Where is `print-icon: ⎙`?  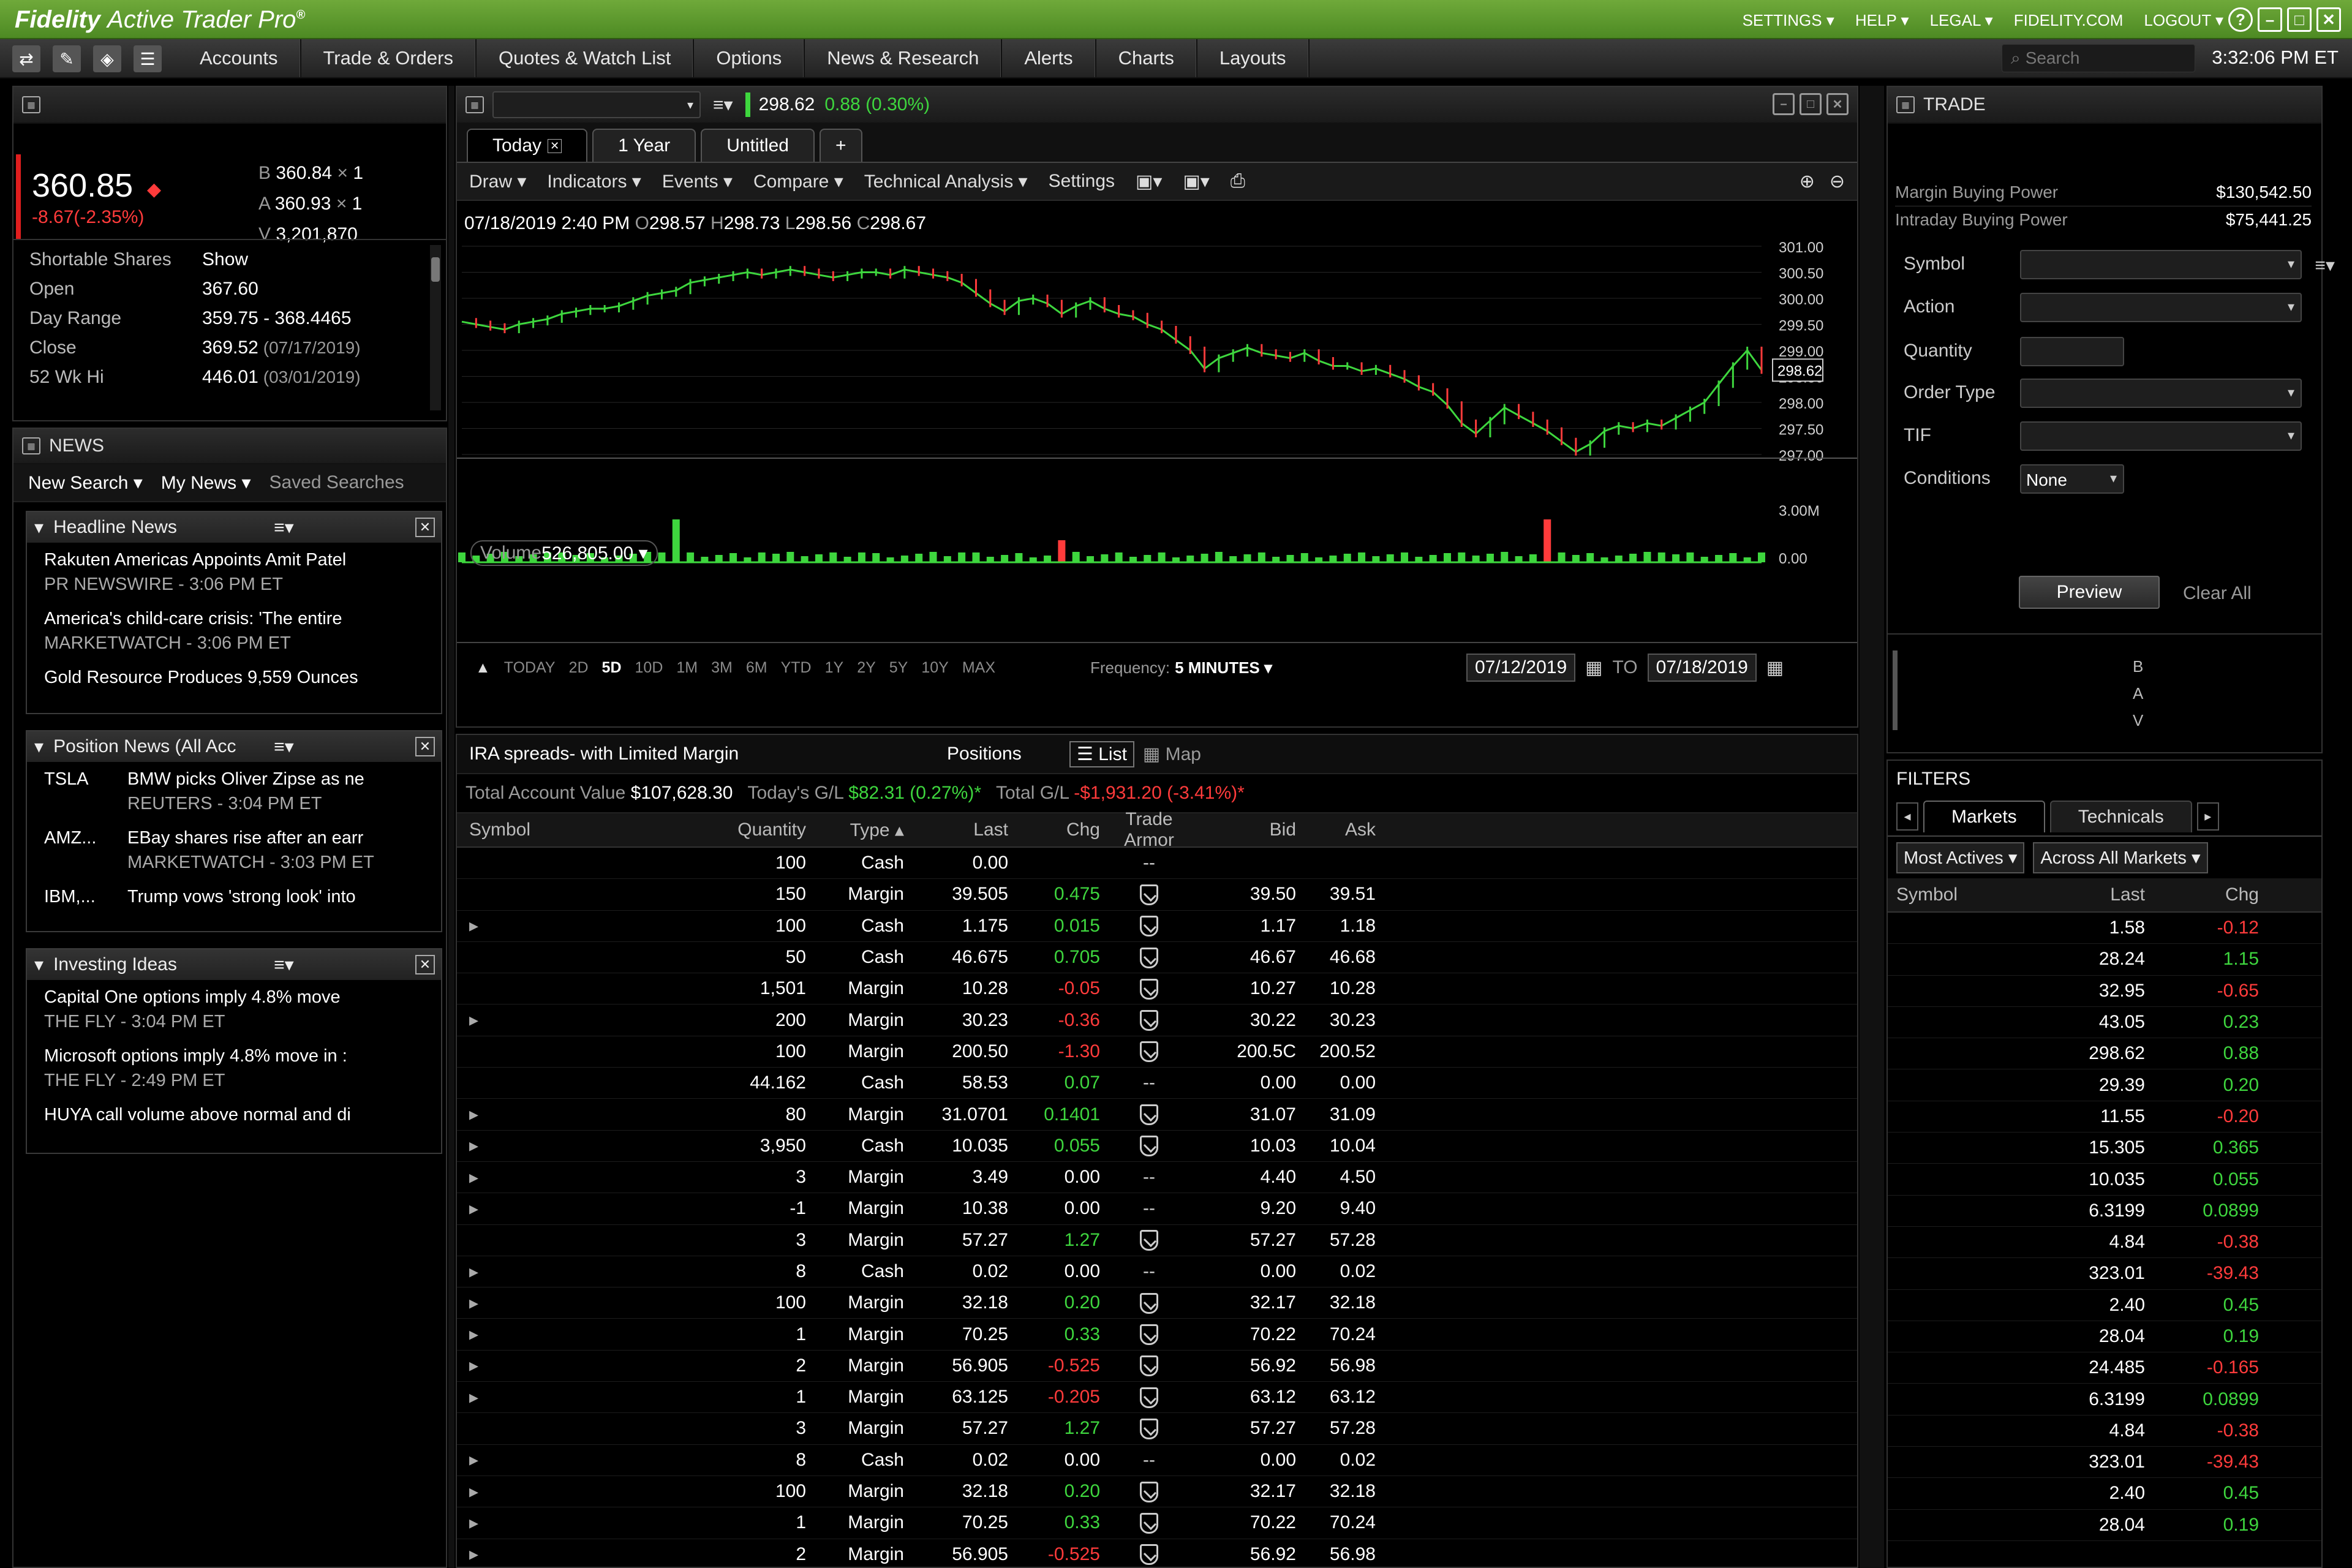 print-icon: ⎙ is located at coordinates (1238, 181).